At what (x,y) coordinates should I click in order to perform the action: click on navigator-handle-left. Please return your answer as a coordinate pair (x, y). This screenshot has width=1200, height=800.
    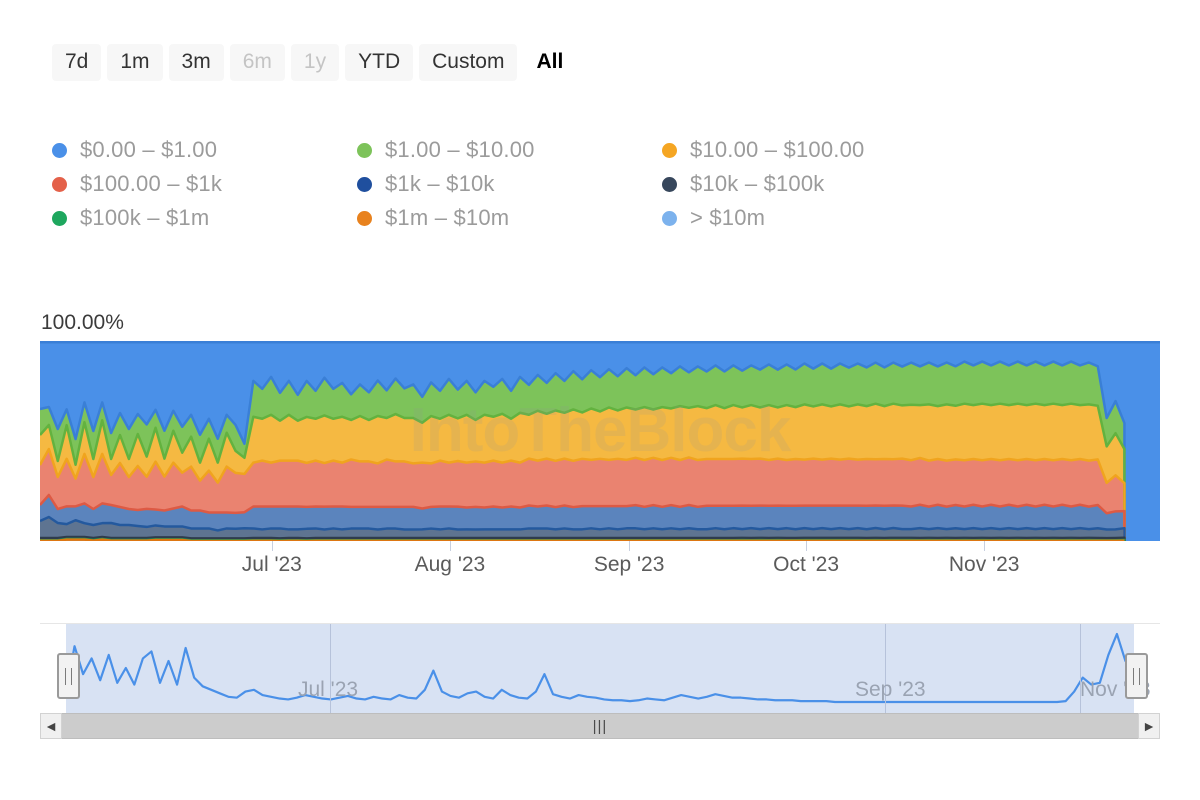
    Looking at the image, I should click on (68, 676).